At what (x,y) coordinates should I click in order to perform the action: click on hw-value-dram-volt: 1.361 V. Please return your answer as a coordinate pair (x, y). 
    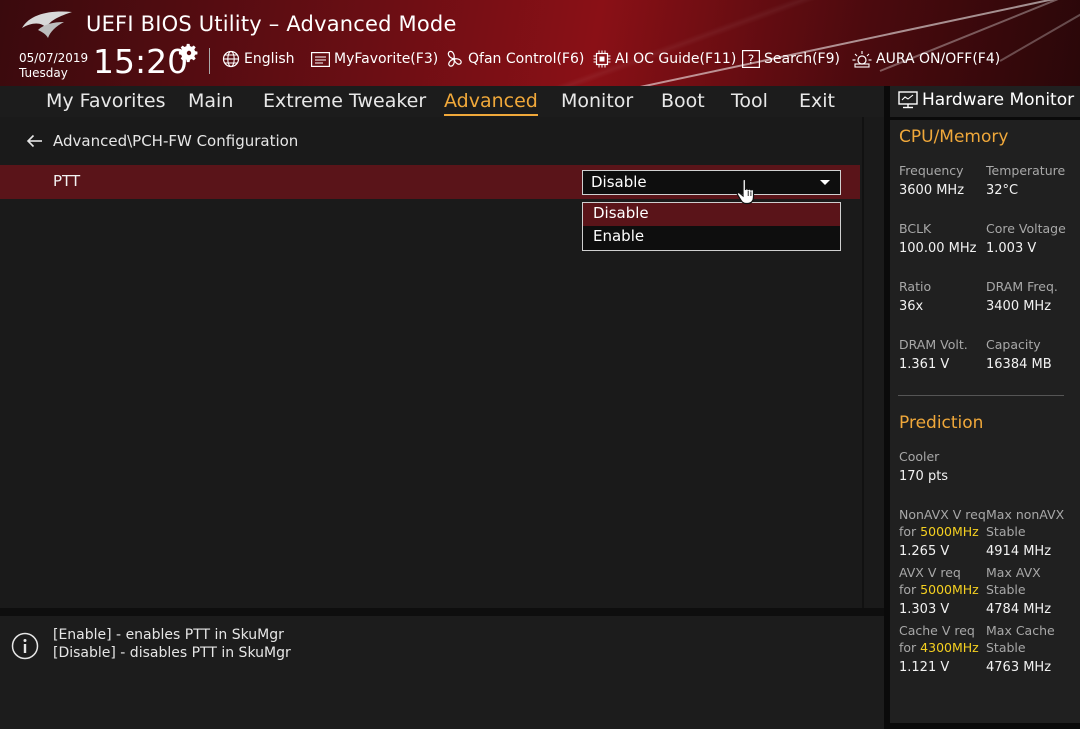
    Looking at the image, I should click on (924, 364).